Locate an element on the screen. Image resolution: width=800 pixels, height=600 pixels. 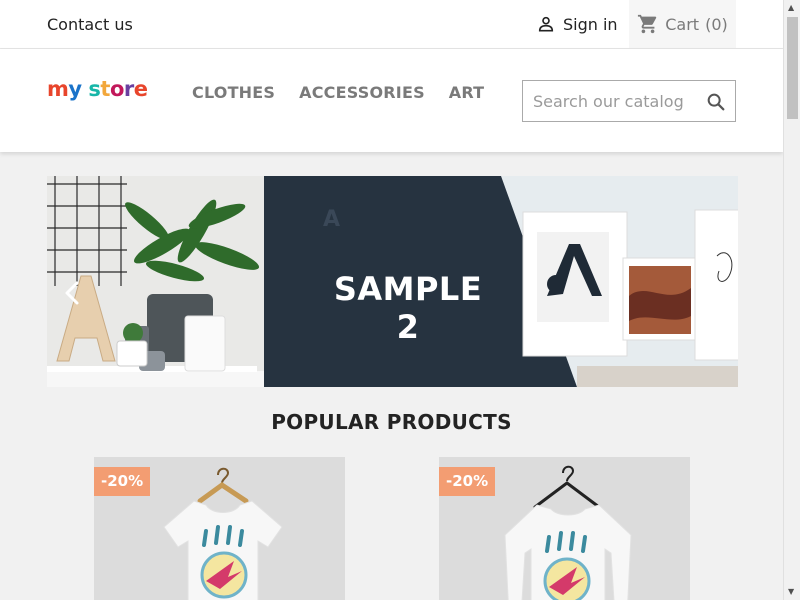
search-box is located at coordinates (629, 101).